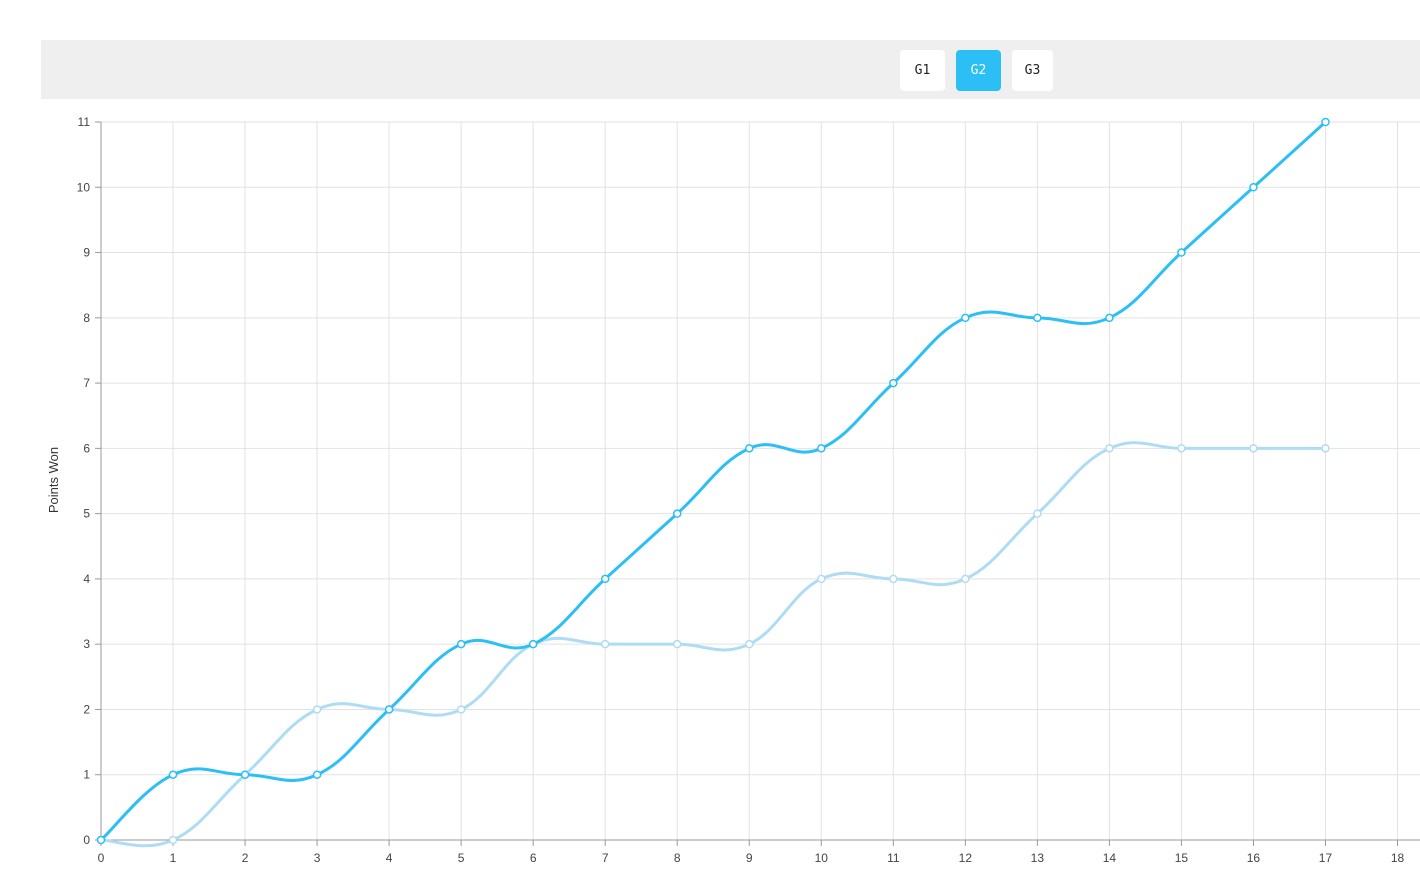 The image size is (1420, 881). I want to click on y-tick-label: 4, so click(86, 579).